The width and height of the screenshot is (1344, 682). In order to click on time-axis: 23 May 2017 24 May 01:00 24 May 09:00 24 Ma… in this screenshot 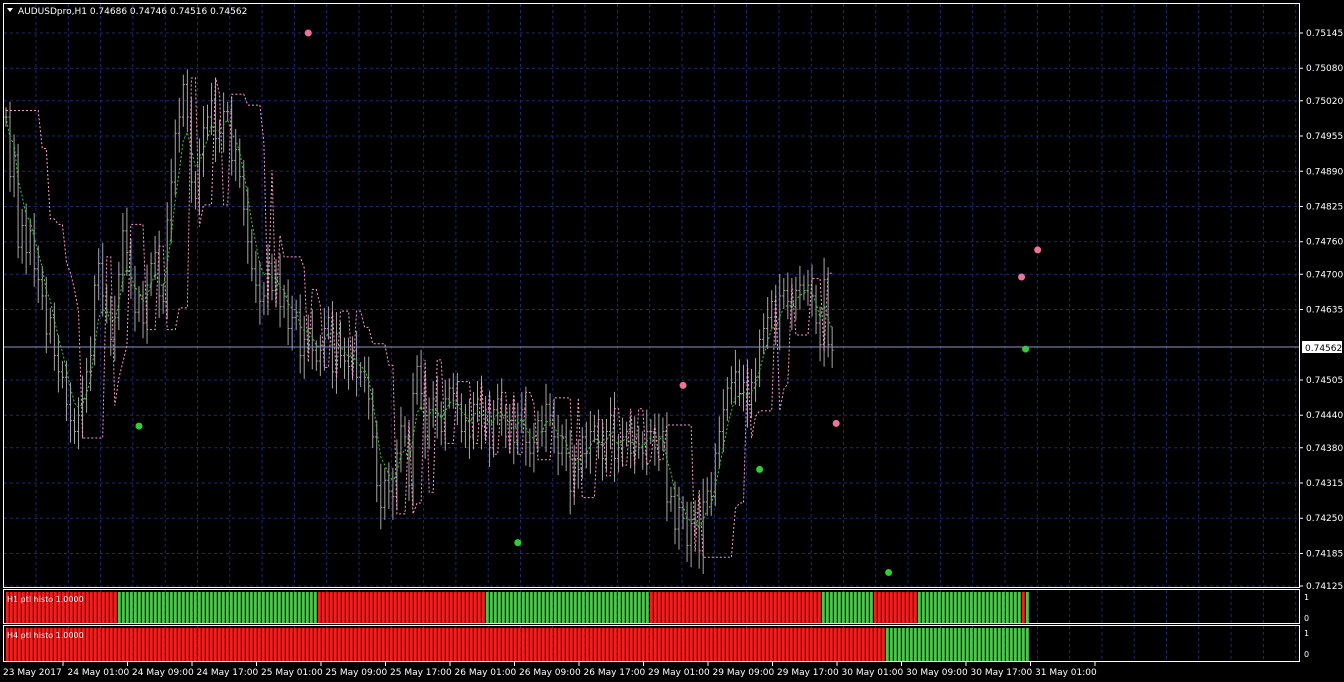, I will do `click(550, 670)`.